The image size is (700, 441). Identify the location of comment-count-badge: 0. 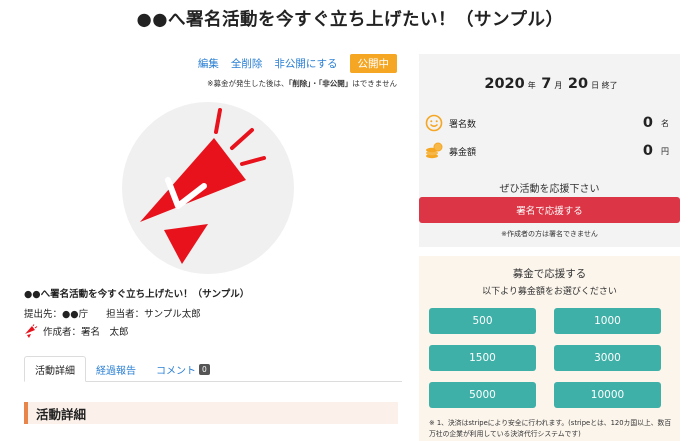
(204, 369).